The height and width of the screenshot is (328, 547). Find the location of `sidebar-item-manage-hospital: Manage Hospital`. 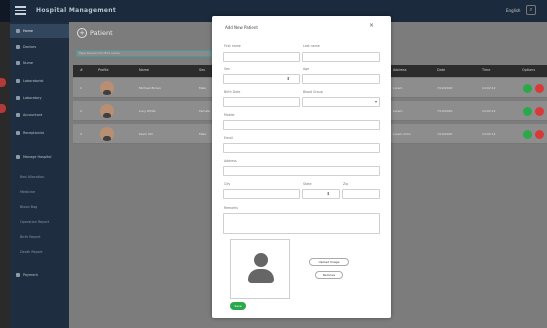

sidebar-item-manage-hospital: Manage Hospital is located at coordinates (39, 157).